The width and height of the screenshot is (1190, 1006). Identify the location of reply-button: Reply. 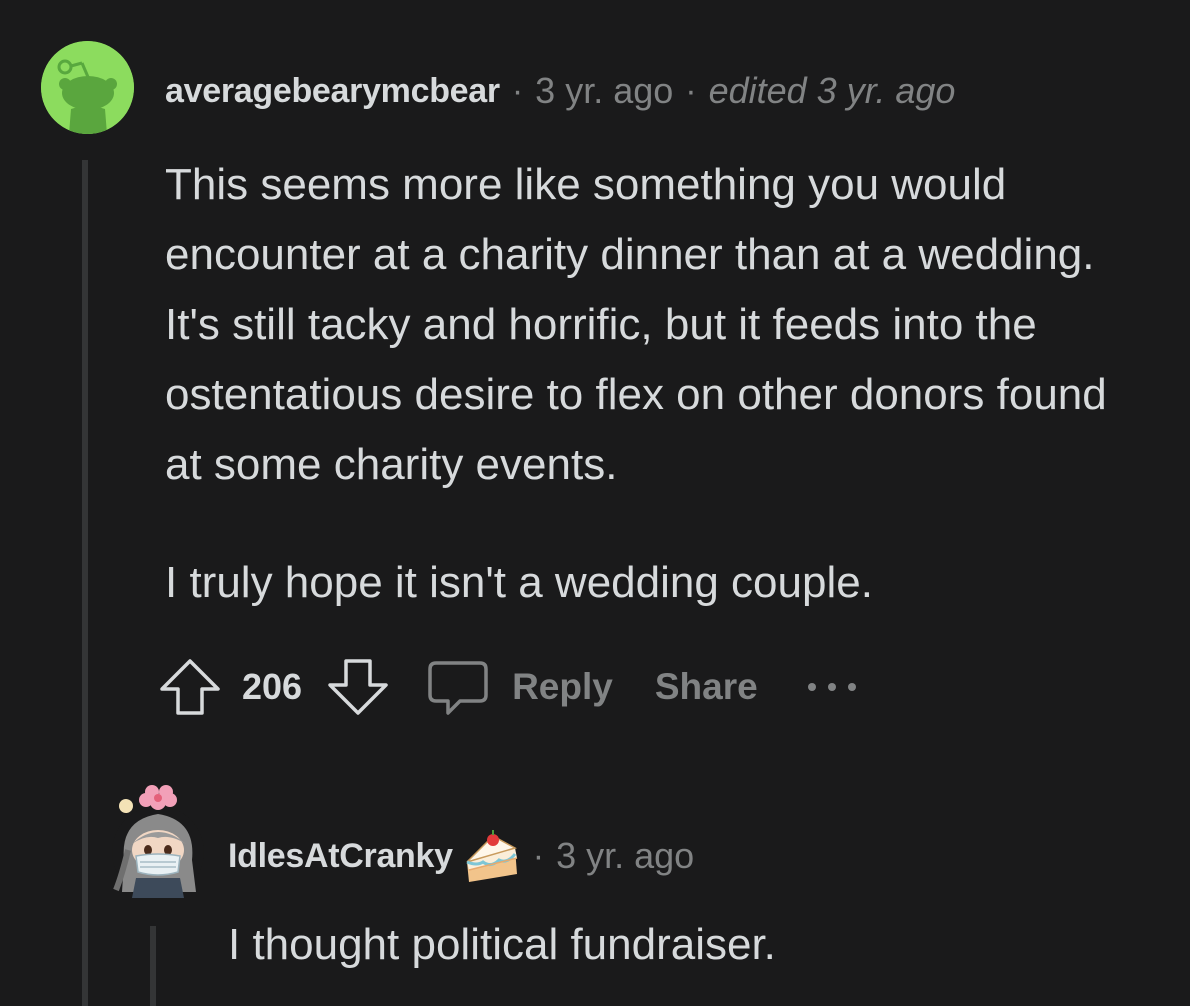
(519, 687).